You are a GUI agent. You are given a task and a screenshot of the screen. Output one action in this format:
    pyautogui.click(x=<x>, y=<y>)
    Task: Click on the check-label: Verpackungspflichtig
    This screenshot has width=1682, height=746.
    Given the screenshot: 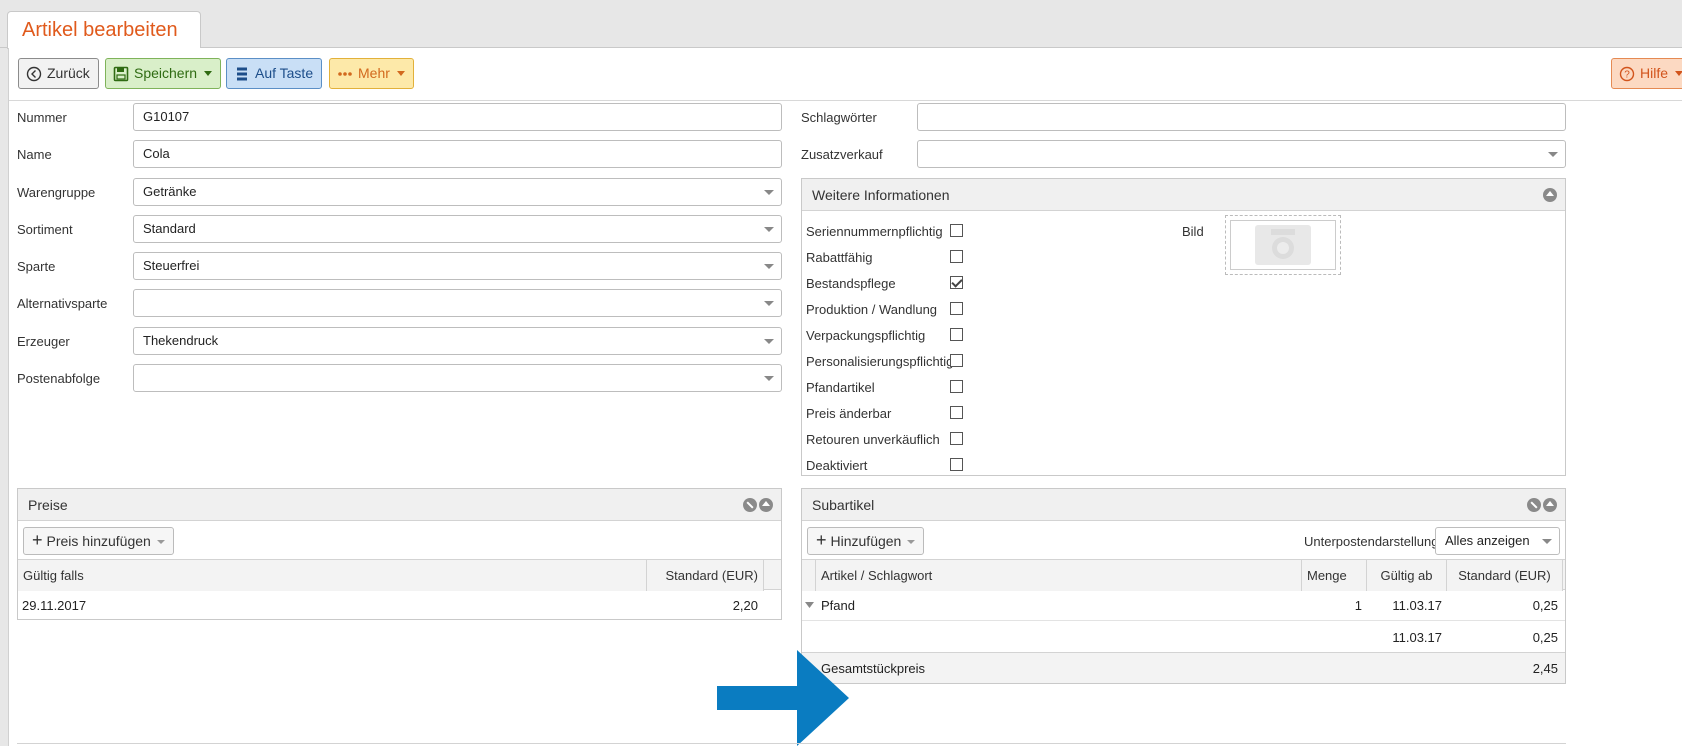 What is the action you would take?
    pyautogui.click(x=866, y=335)
    